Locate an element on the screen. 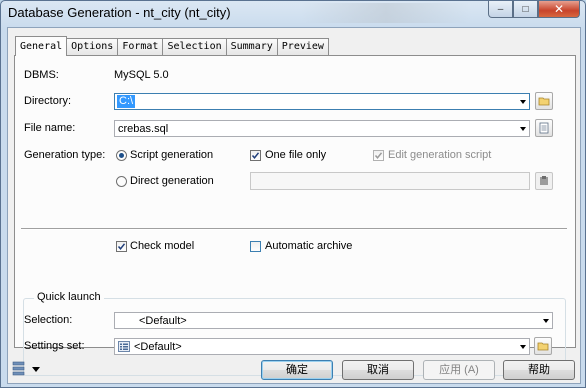  directory-value: C:\ is located at coordinates (126, 101).